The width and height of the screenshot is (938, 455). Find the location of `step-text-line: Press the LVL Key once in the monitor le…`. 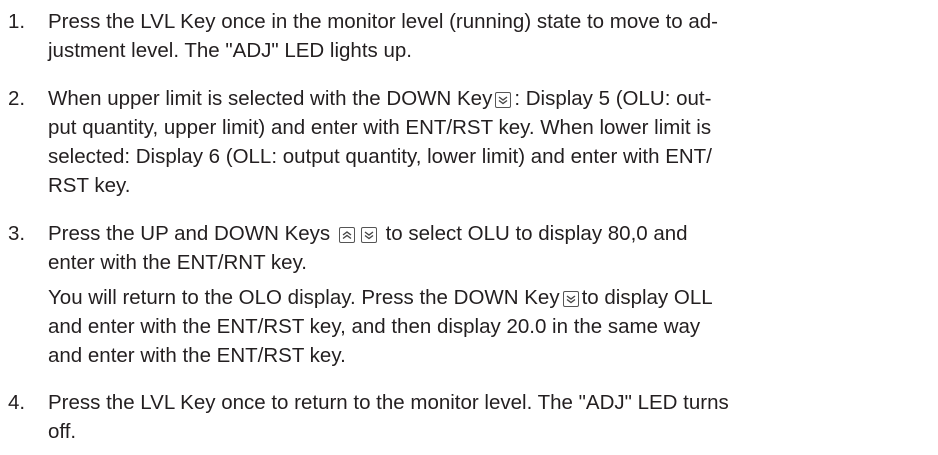

step-text-line: Press the LVL Key once in the monitor le… is located at coordinates (383, 21).